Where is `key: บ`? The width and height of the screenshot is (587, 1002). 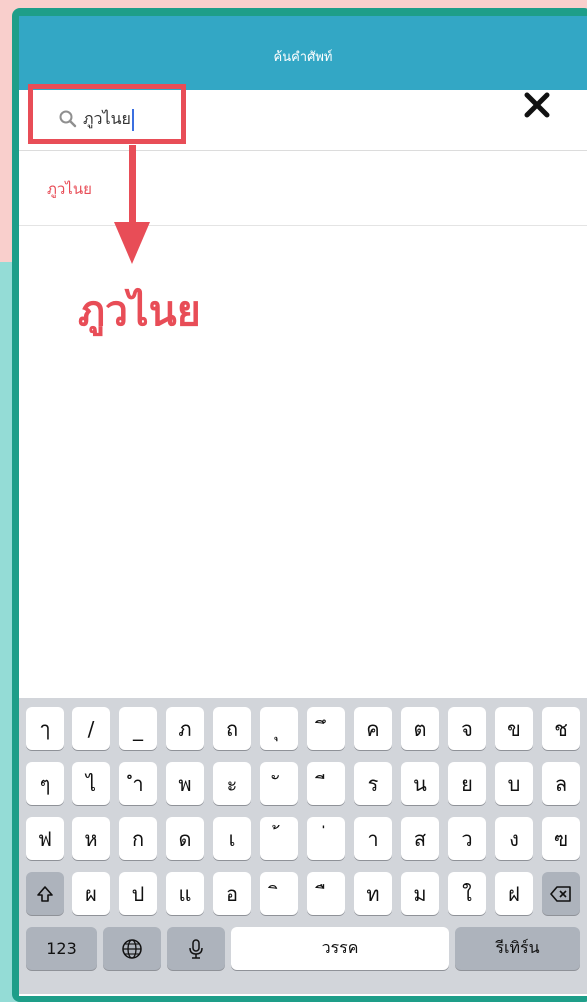
key: บ is located at coordinates (514, 783).